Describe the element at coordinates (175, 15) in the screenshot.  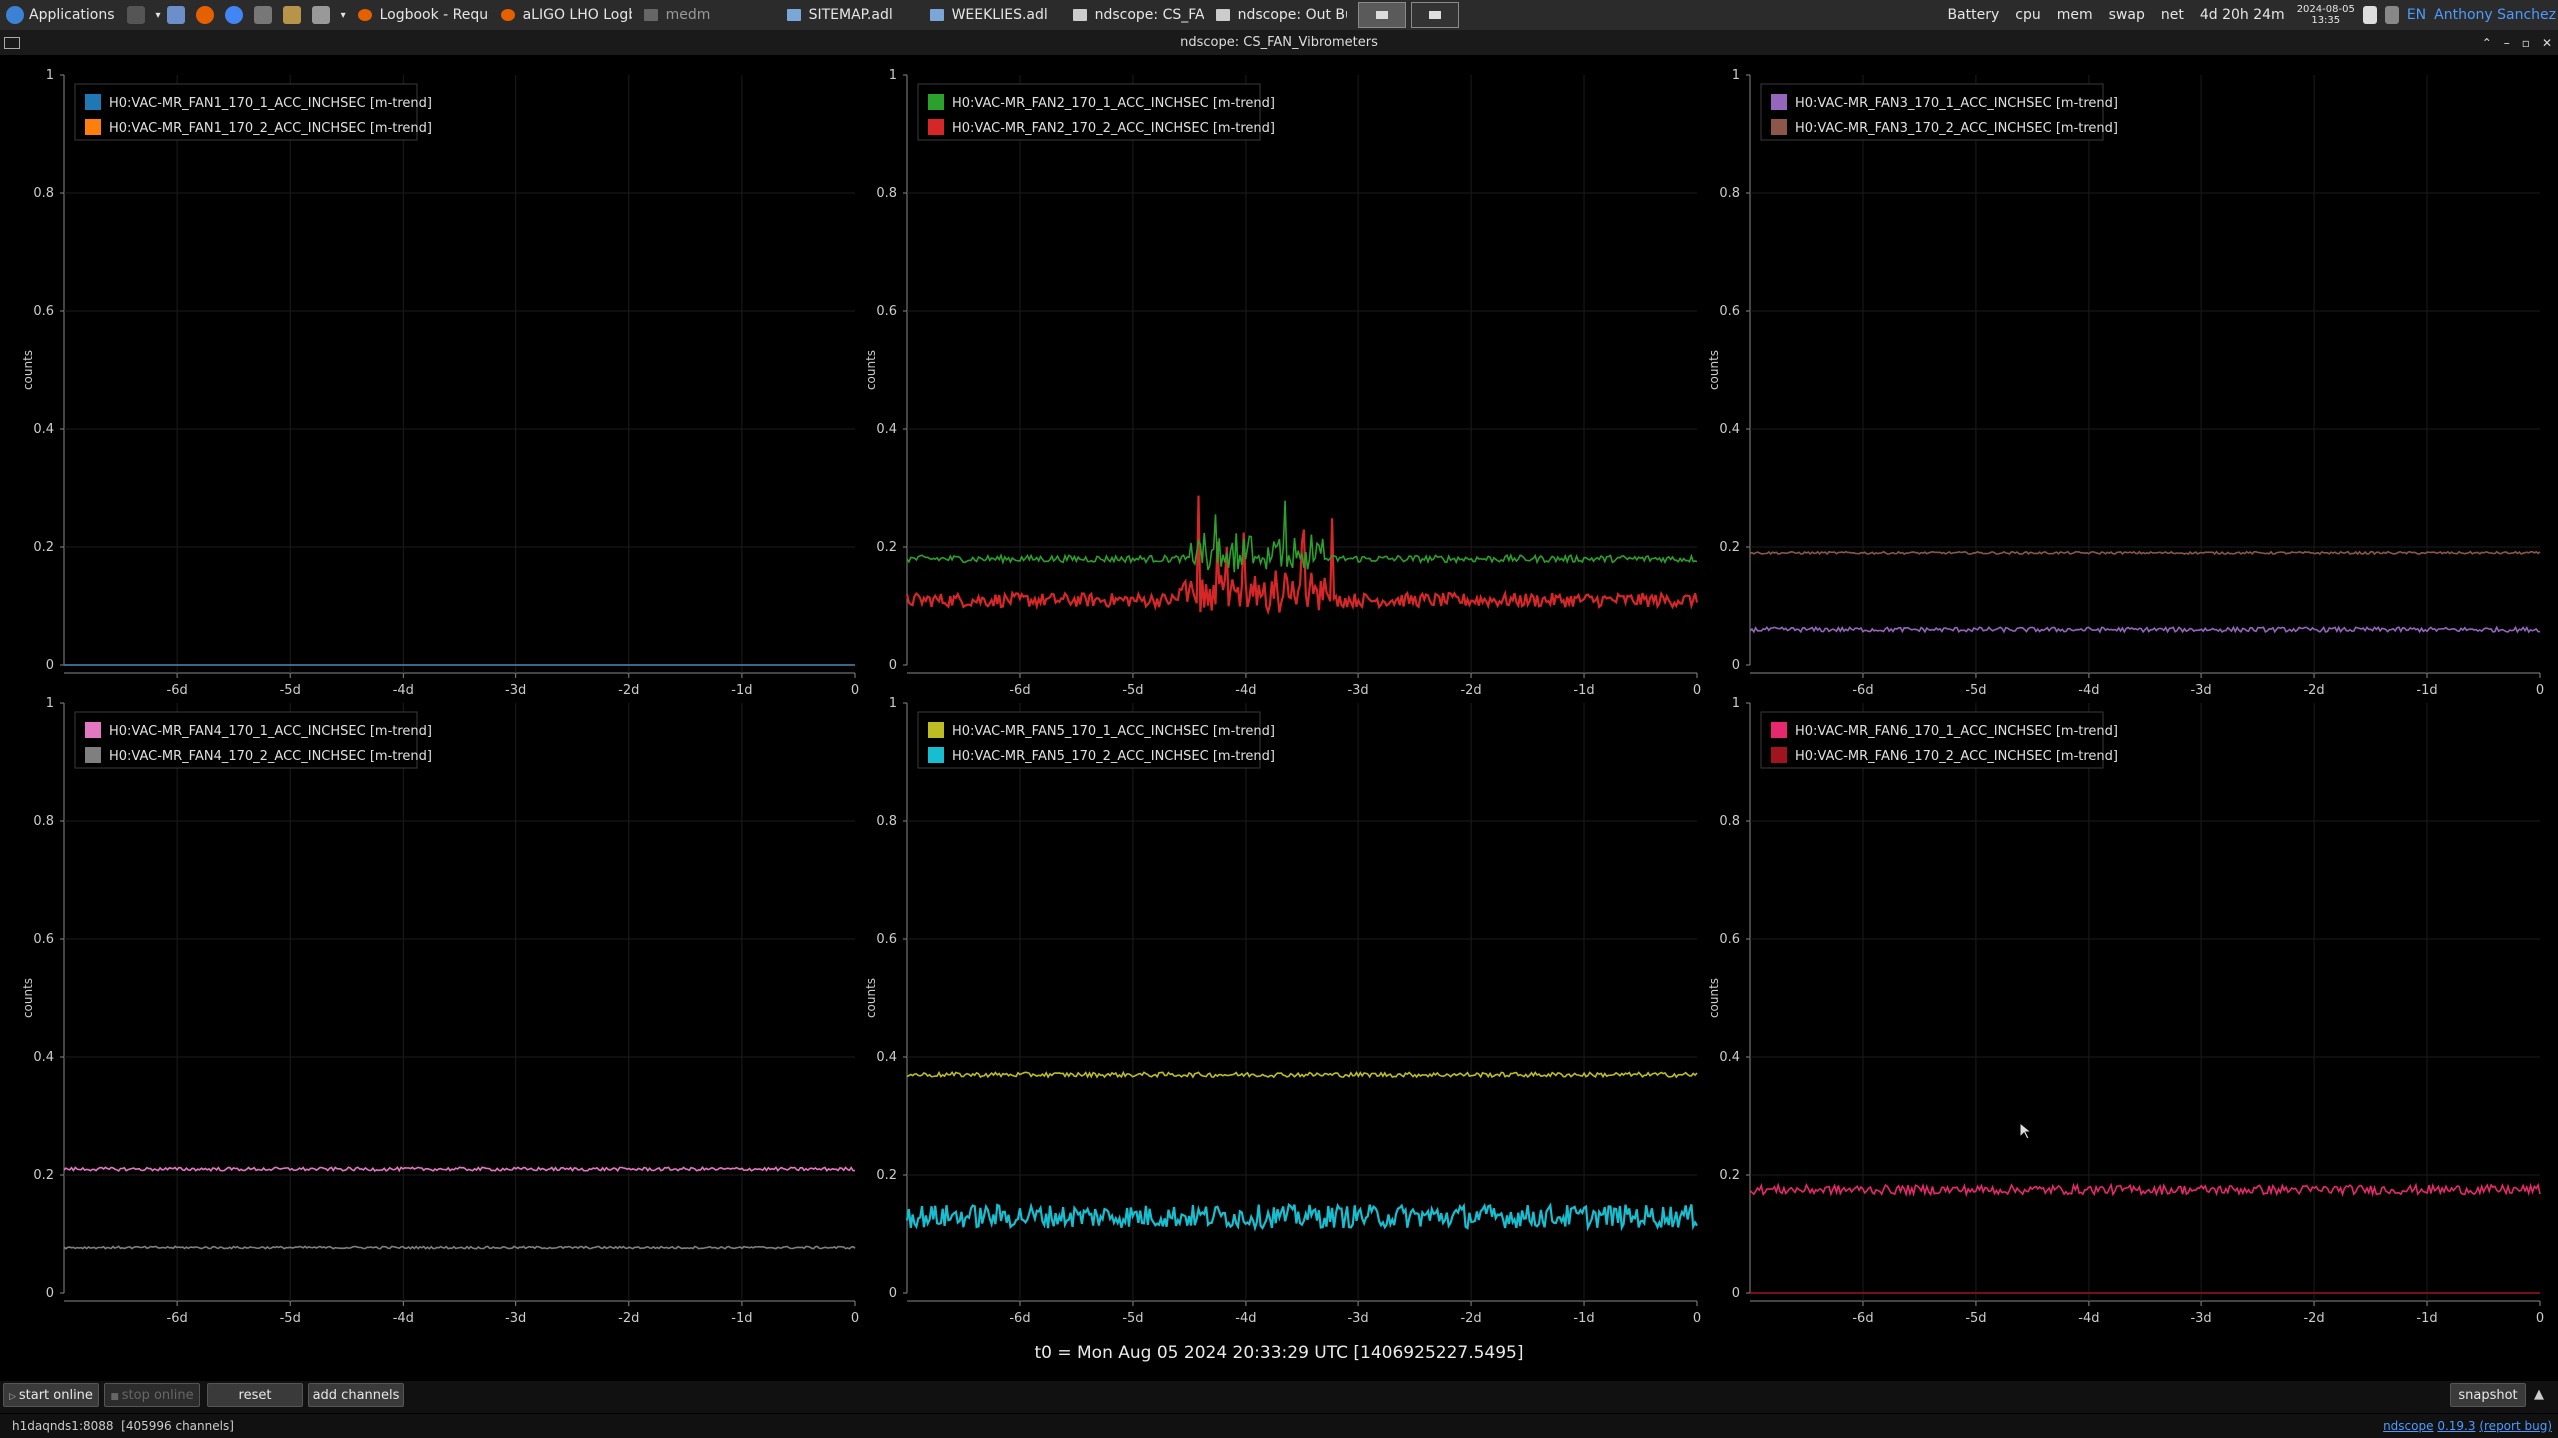
I see `folder-icon` at that location.